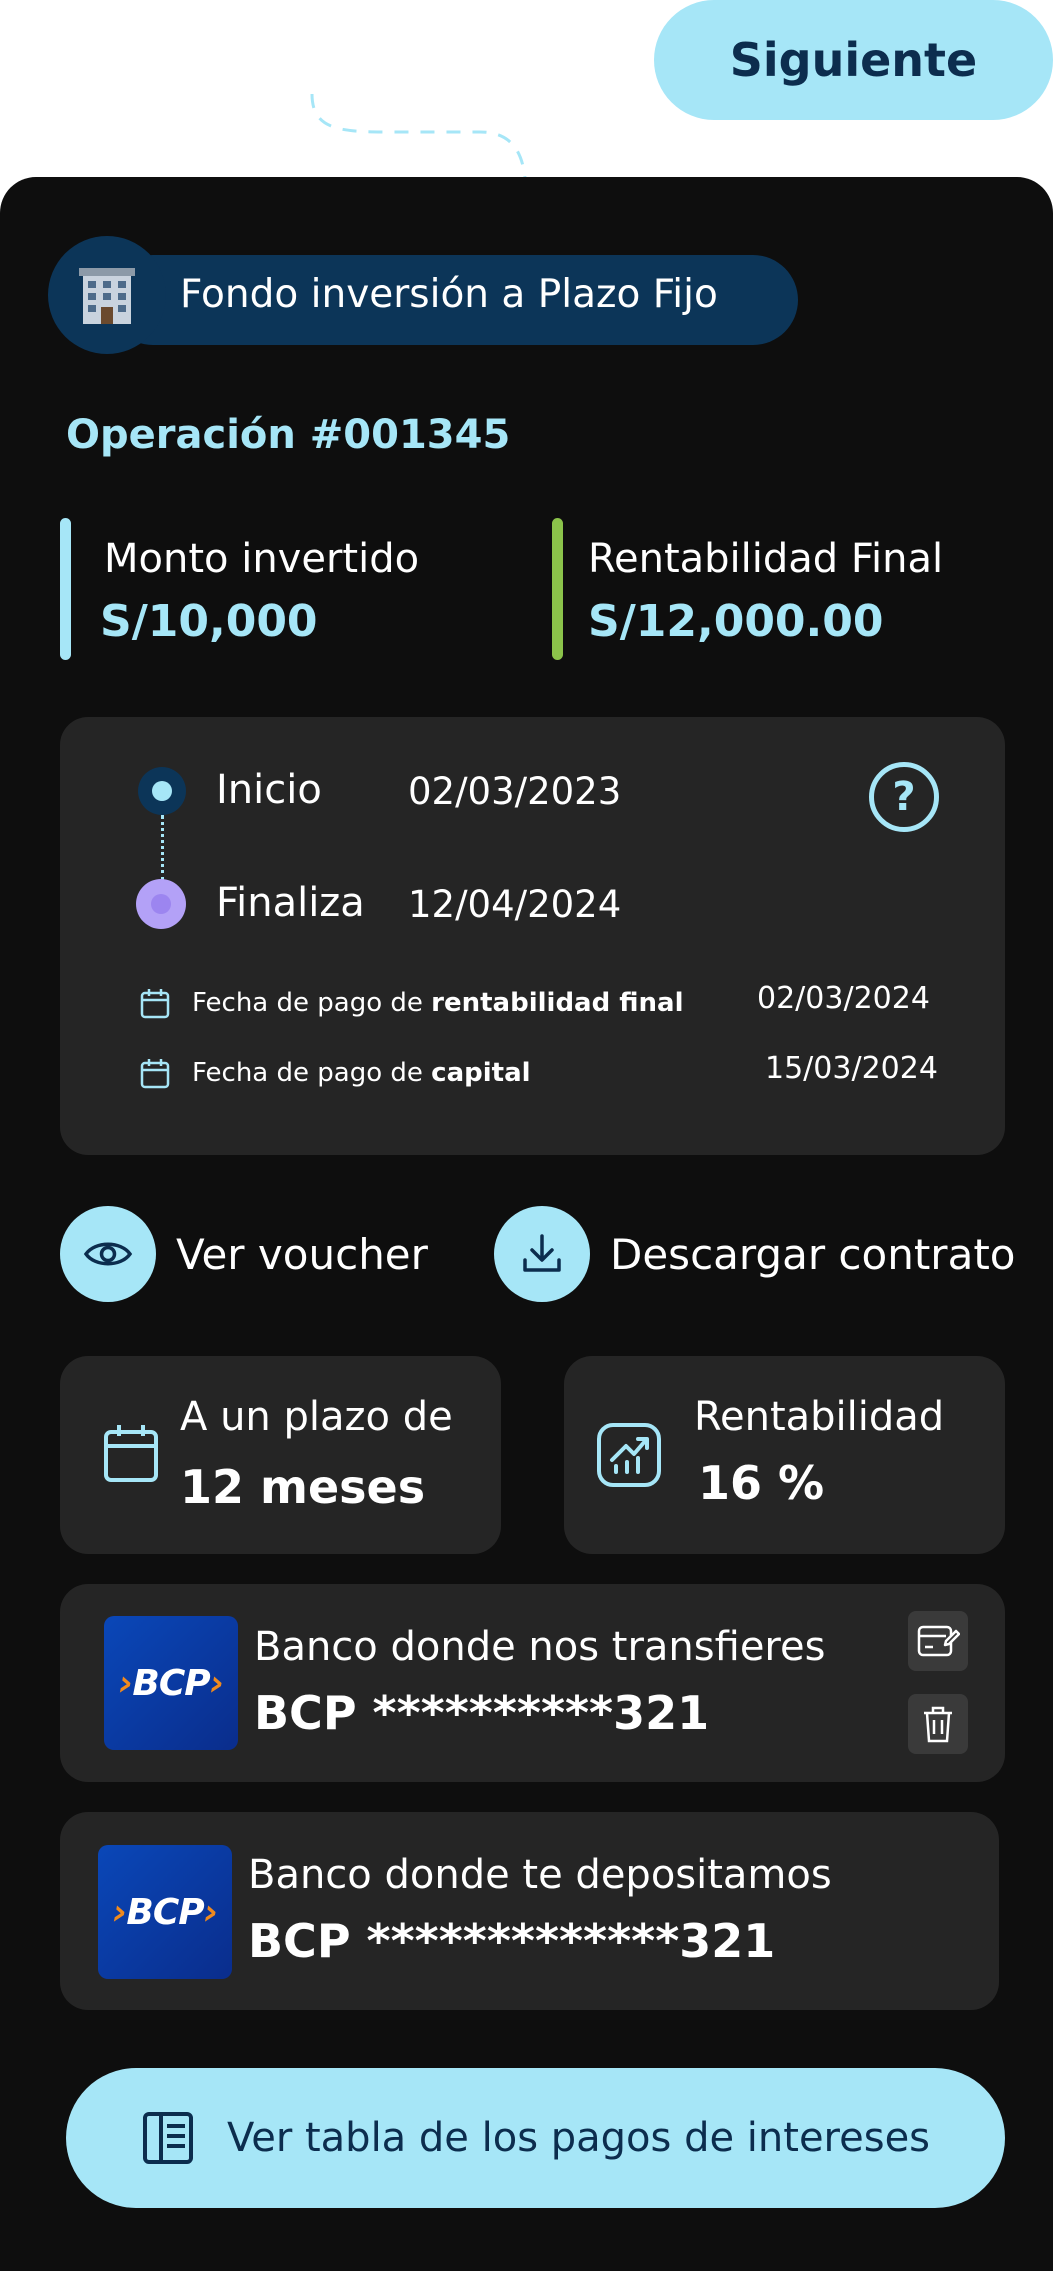 Image resolution: width=1053 pixels, height=2271 pixels. I want to click on final-title: Rentabilidad Final, so click(766, 559).